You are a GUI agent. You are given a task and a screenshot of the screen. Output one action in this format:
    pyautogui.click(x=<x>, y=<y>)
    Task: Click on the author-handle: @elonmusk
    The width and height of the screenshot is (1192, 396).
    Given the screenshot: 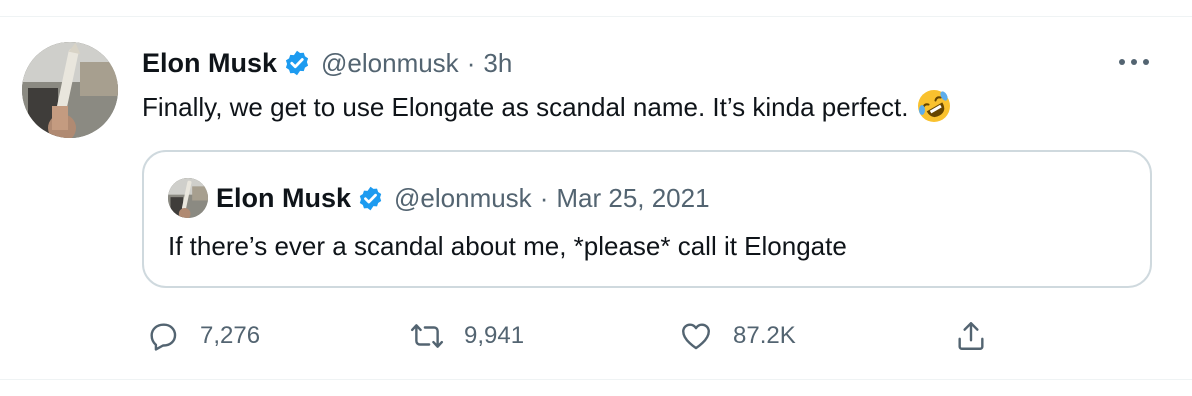 What is the action you would take?
    pyautogui.click(x=390, y=63)
    